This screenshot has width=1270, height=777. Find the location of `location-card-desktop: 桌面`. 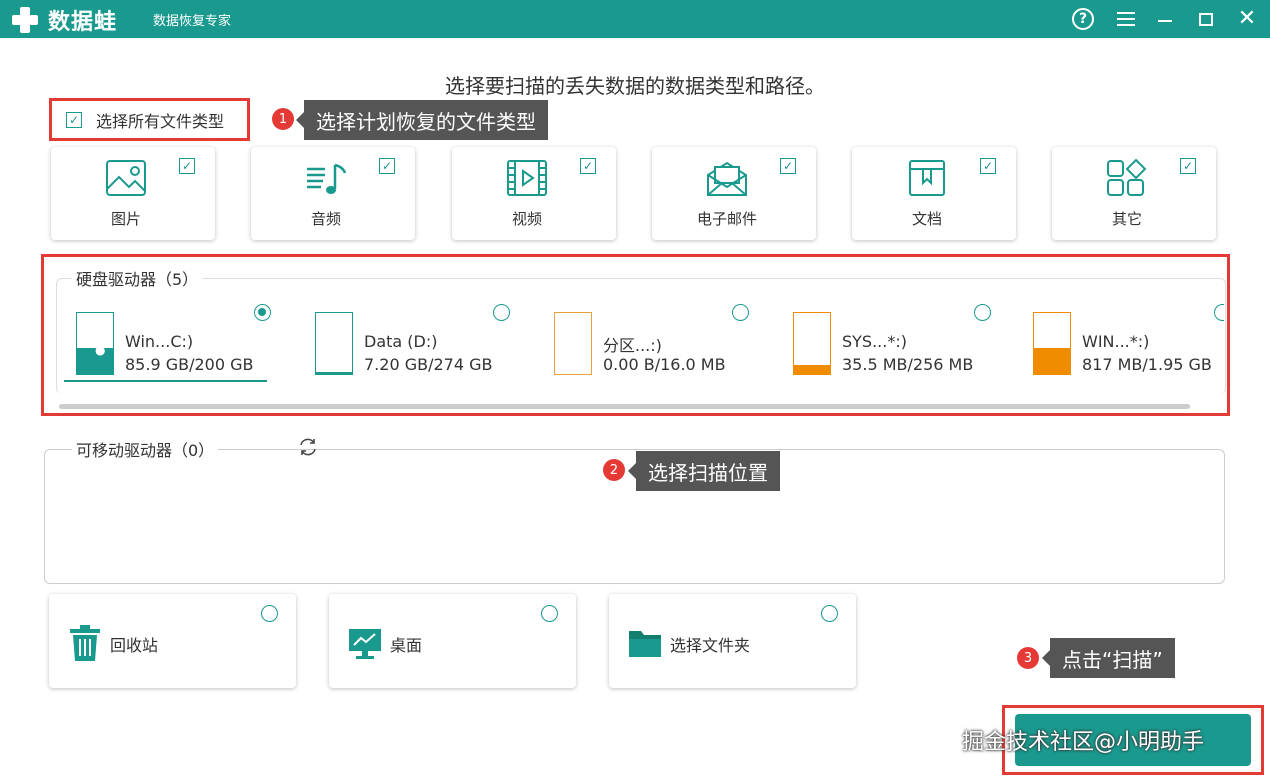

location-card-desktop: 桌面 is located at coordinates (452, 641).